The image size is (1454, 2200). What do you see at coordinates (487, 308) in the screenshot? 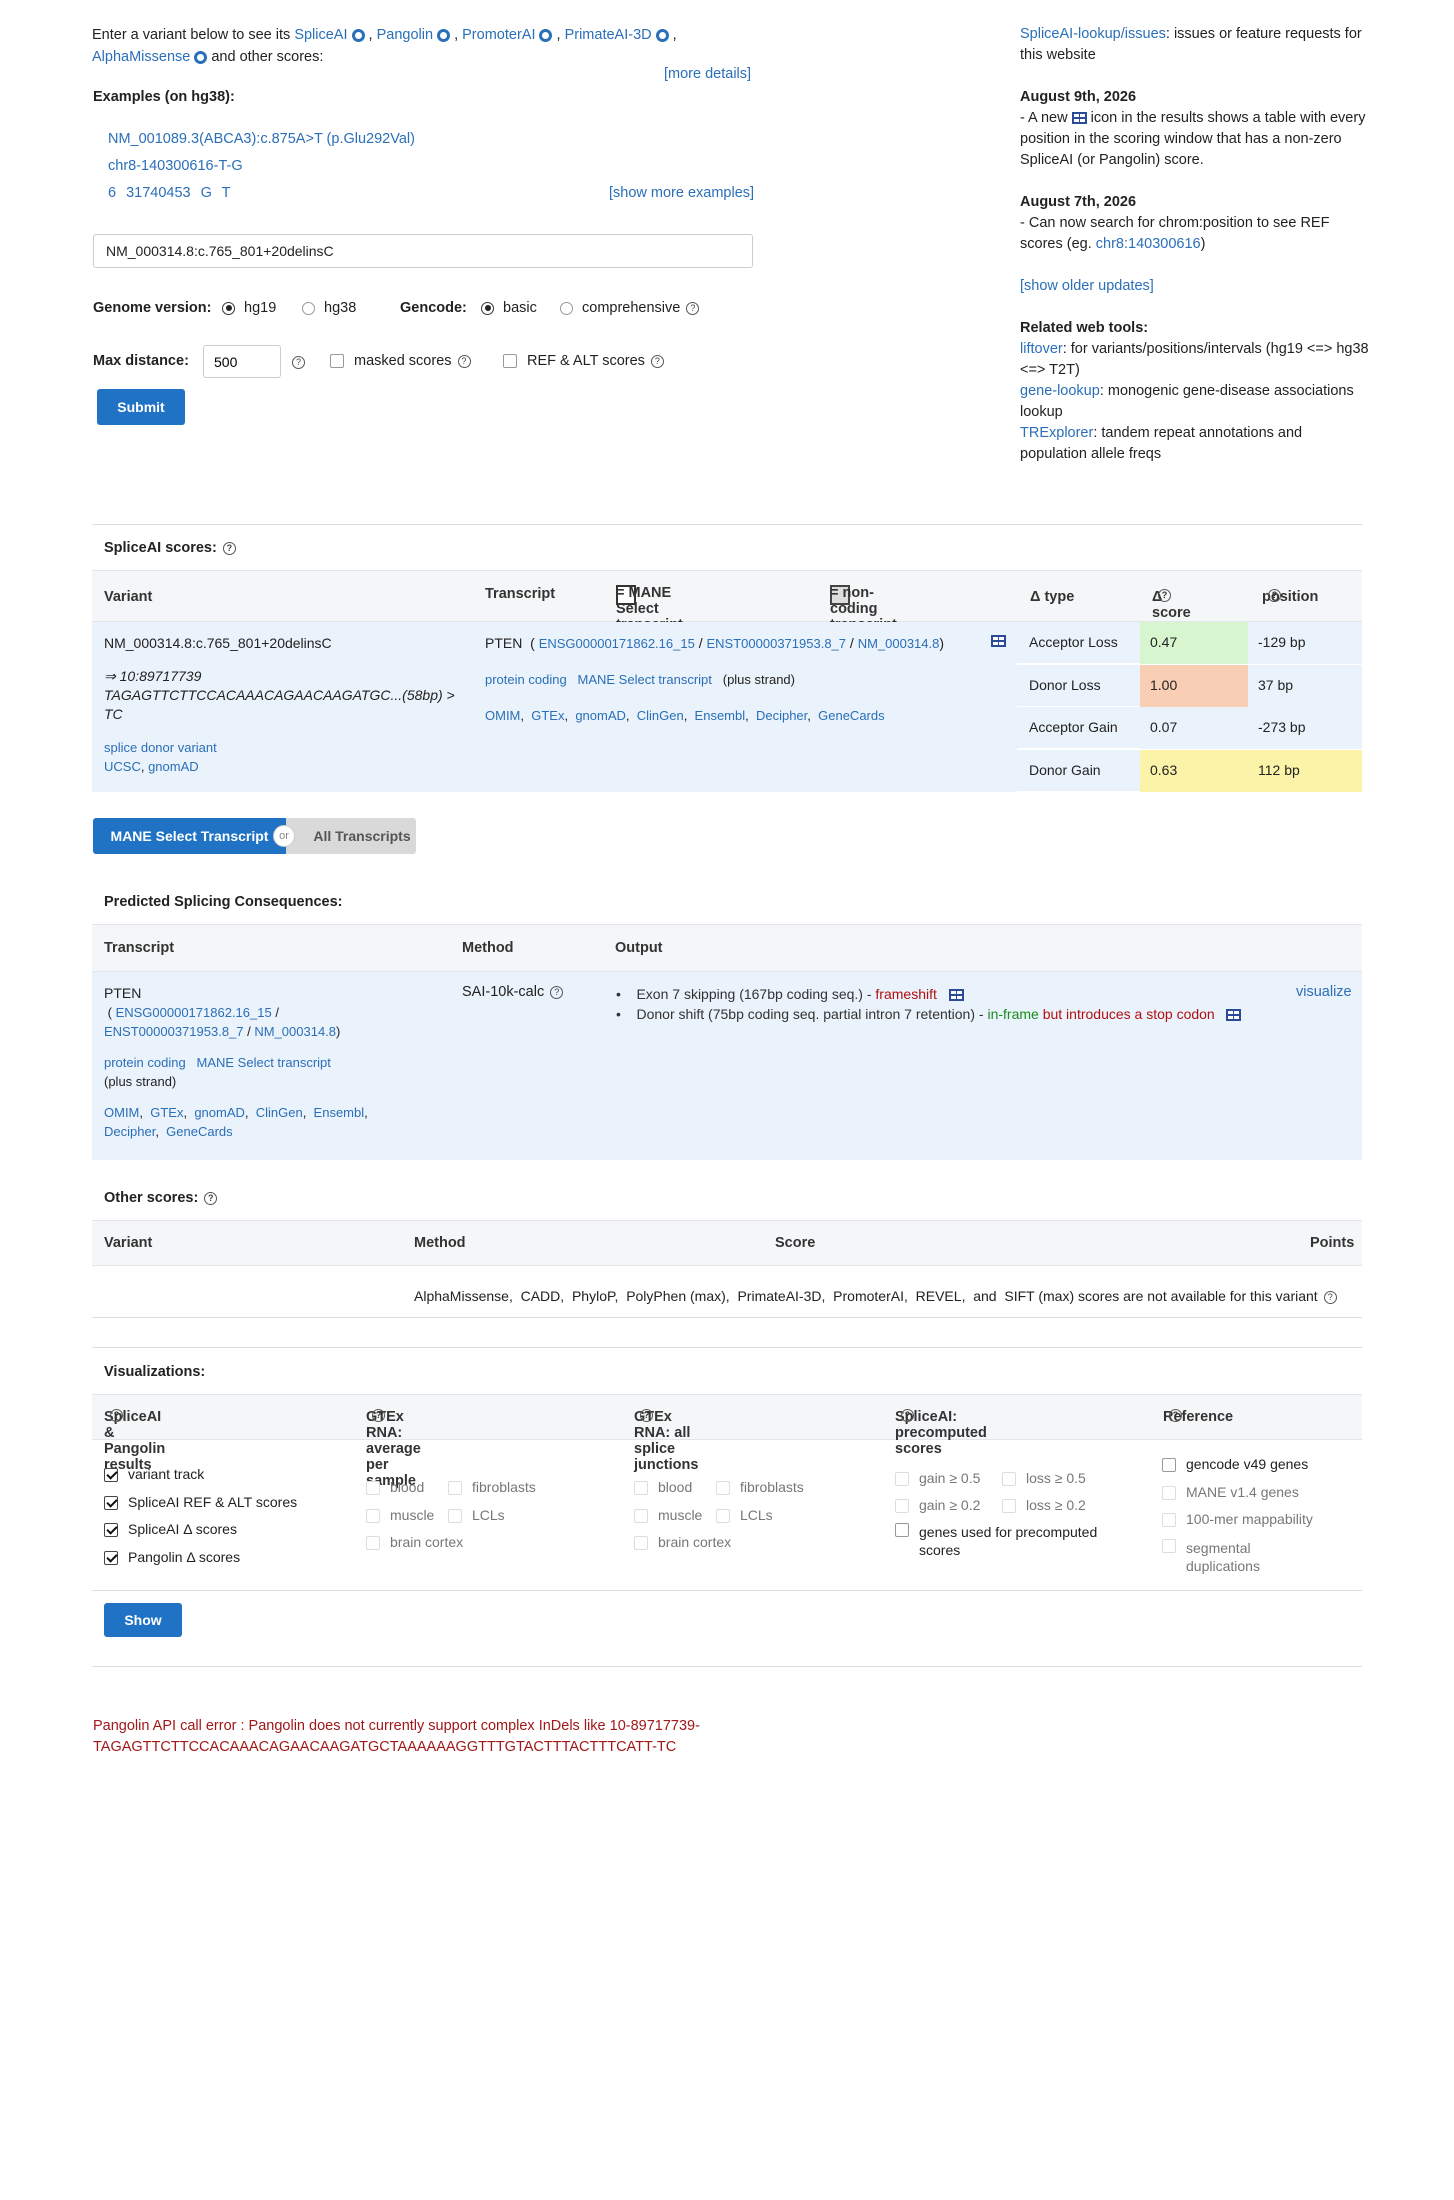
I see `radio-selected-icon` at bounding box center [487, 308].